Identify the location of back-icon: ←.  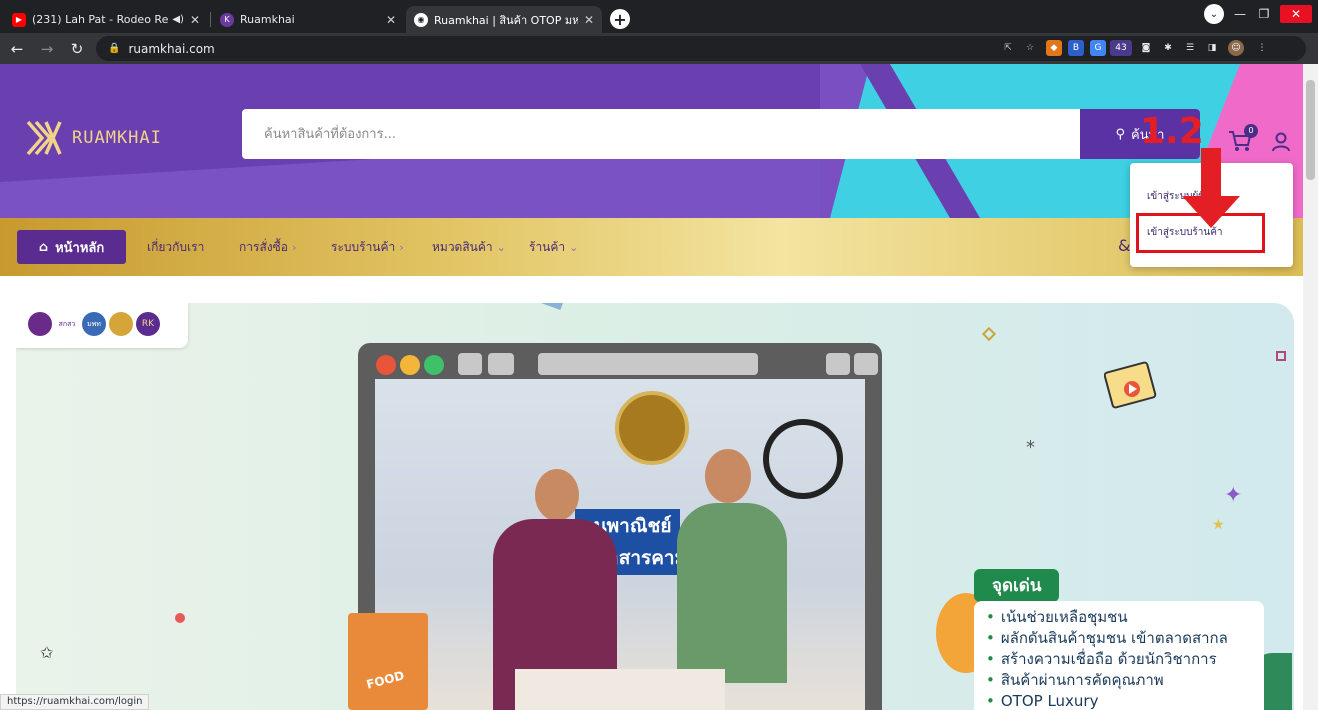
(17, 49).